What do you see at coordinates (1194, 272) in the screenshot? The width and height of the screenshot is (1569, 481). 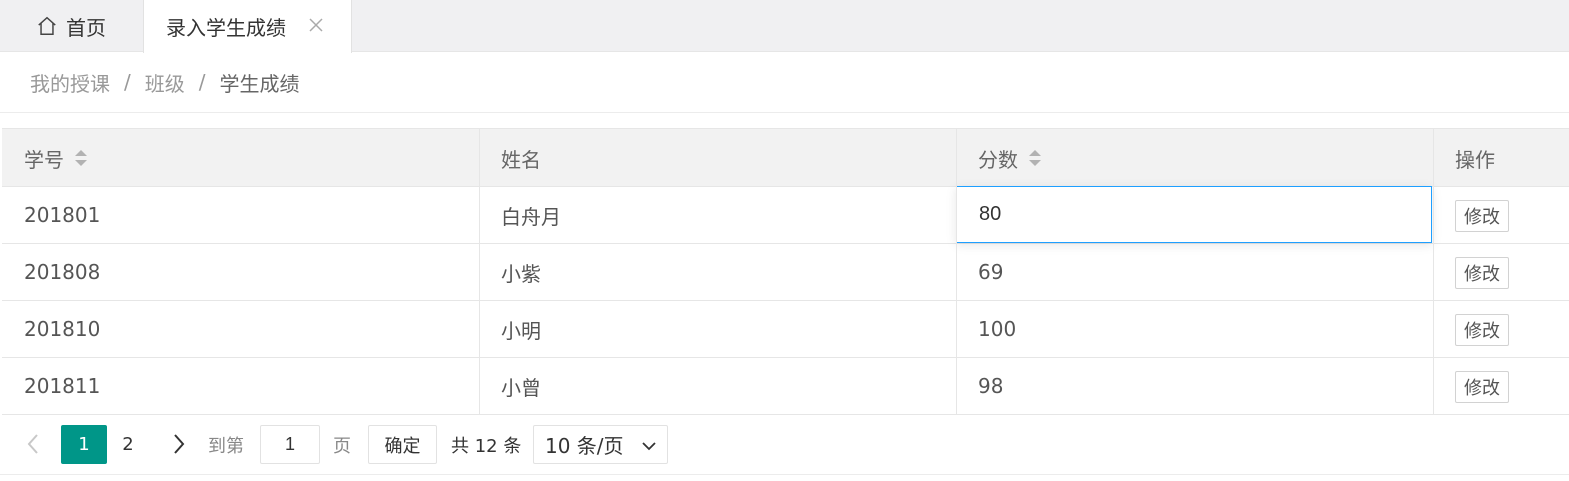 I see `cell-score: 69` at bounding box center [1194, 272].